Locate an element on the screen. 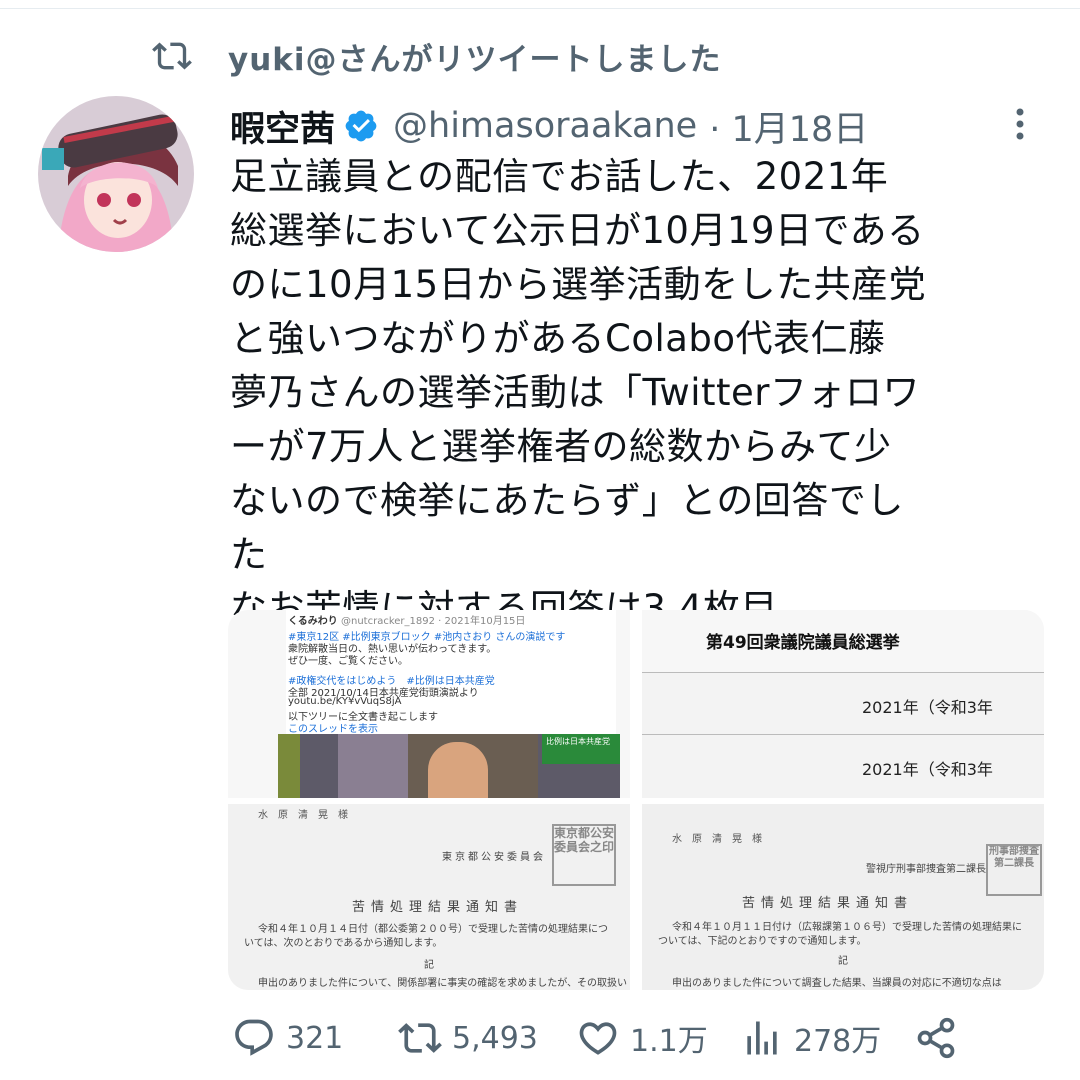 Image resolution: width=1080 pixels, height=1080 pixels. quoted-show-thread: このスレッドを表示 is located at coordinates (333, 729).